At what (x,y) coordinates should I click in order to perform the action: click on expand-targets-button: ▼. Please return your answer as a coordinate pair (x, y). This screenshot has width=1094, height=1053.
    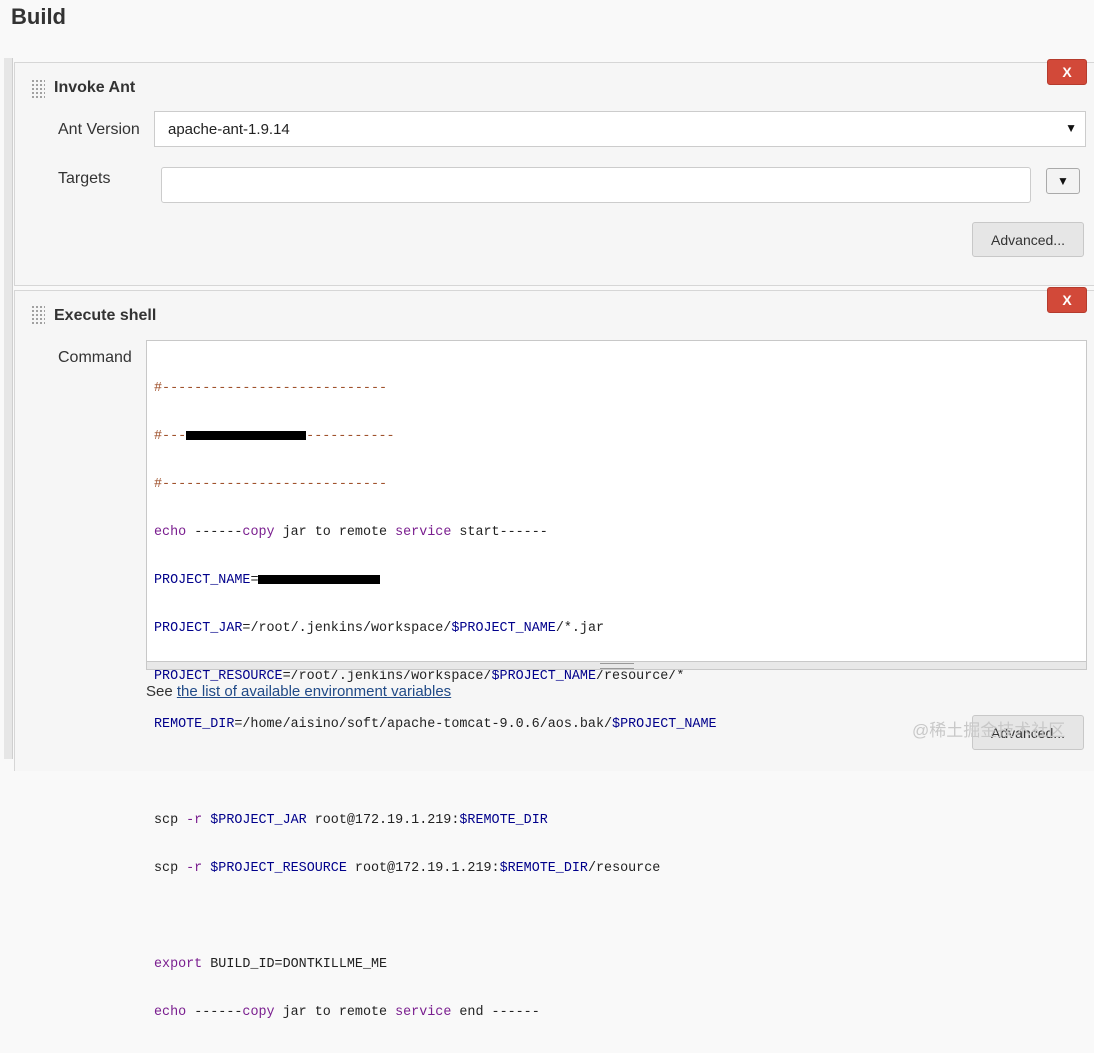
    Looking at the image, I should click on (1063, 181).